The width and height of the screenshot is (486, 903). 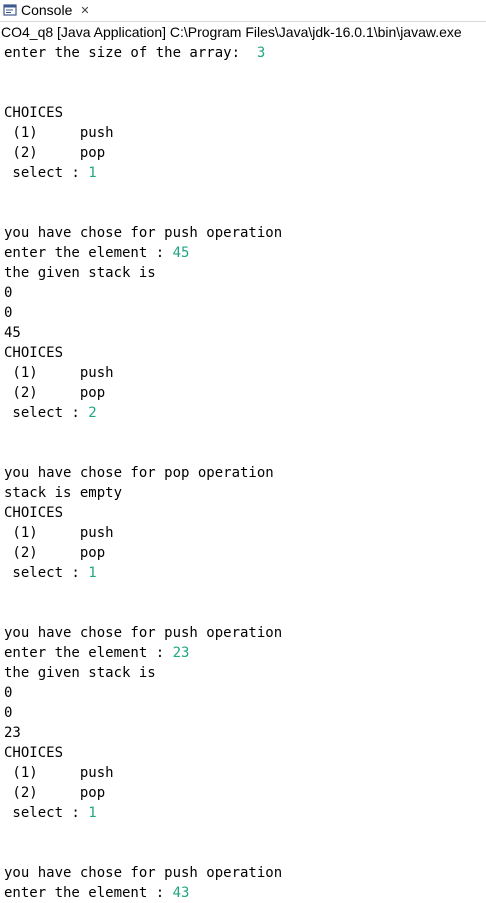 I want to click on console-line: enter the element : 43, so click(x=245, y=893).